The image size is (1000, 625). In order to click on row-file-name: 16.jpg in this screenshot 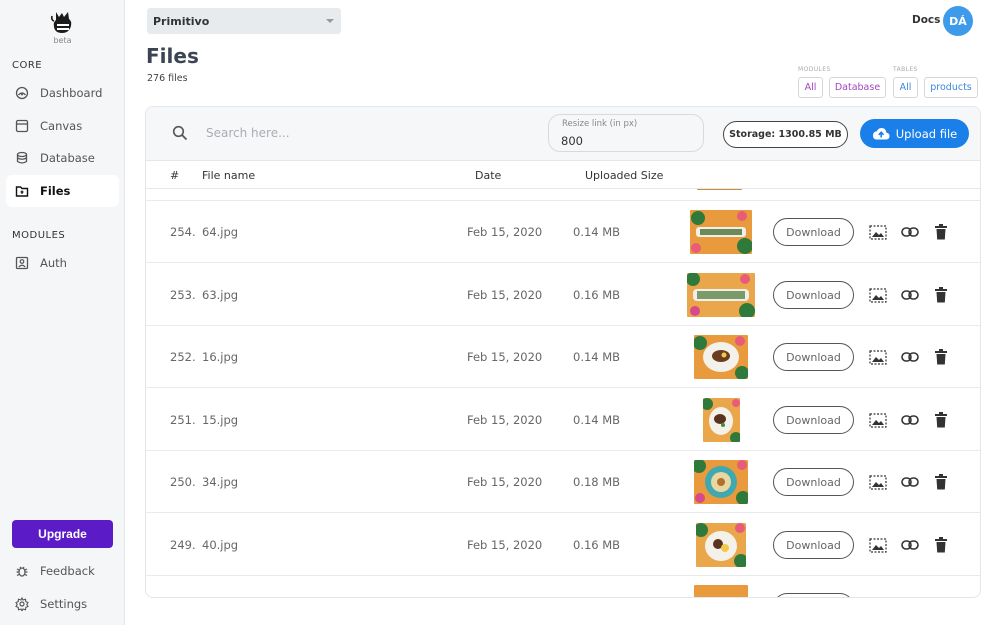, I will do `click(220, 357)`.